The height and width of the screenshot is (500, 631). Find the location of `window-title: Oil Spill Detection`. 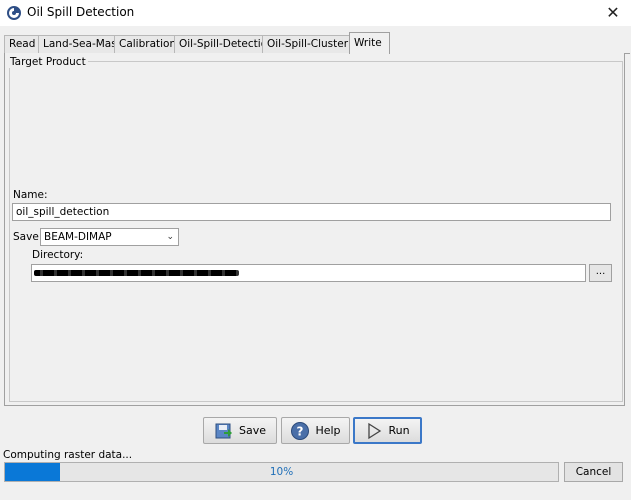

window-title: Oil Spill Detection is located at coordinates (81, 12).